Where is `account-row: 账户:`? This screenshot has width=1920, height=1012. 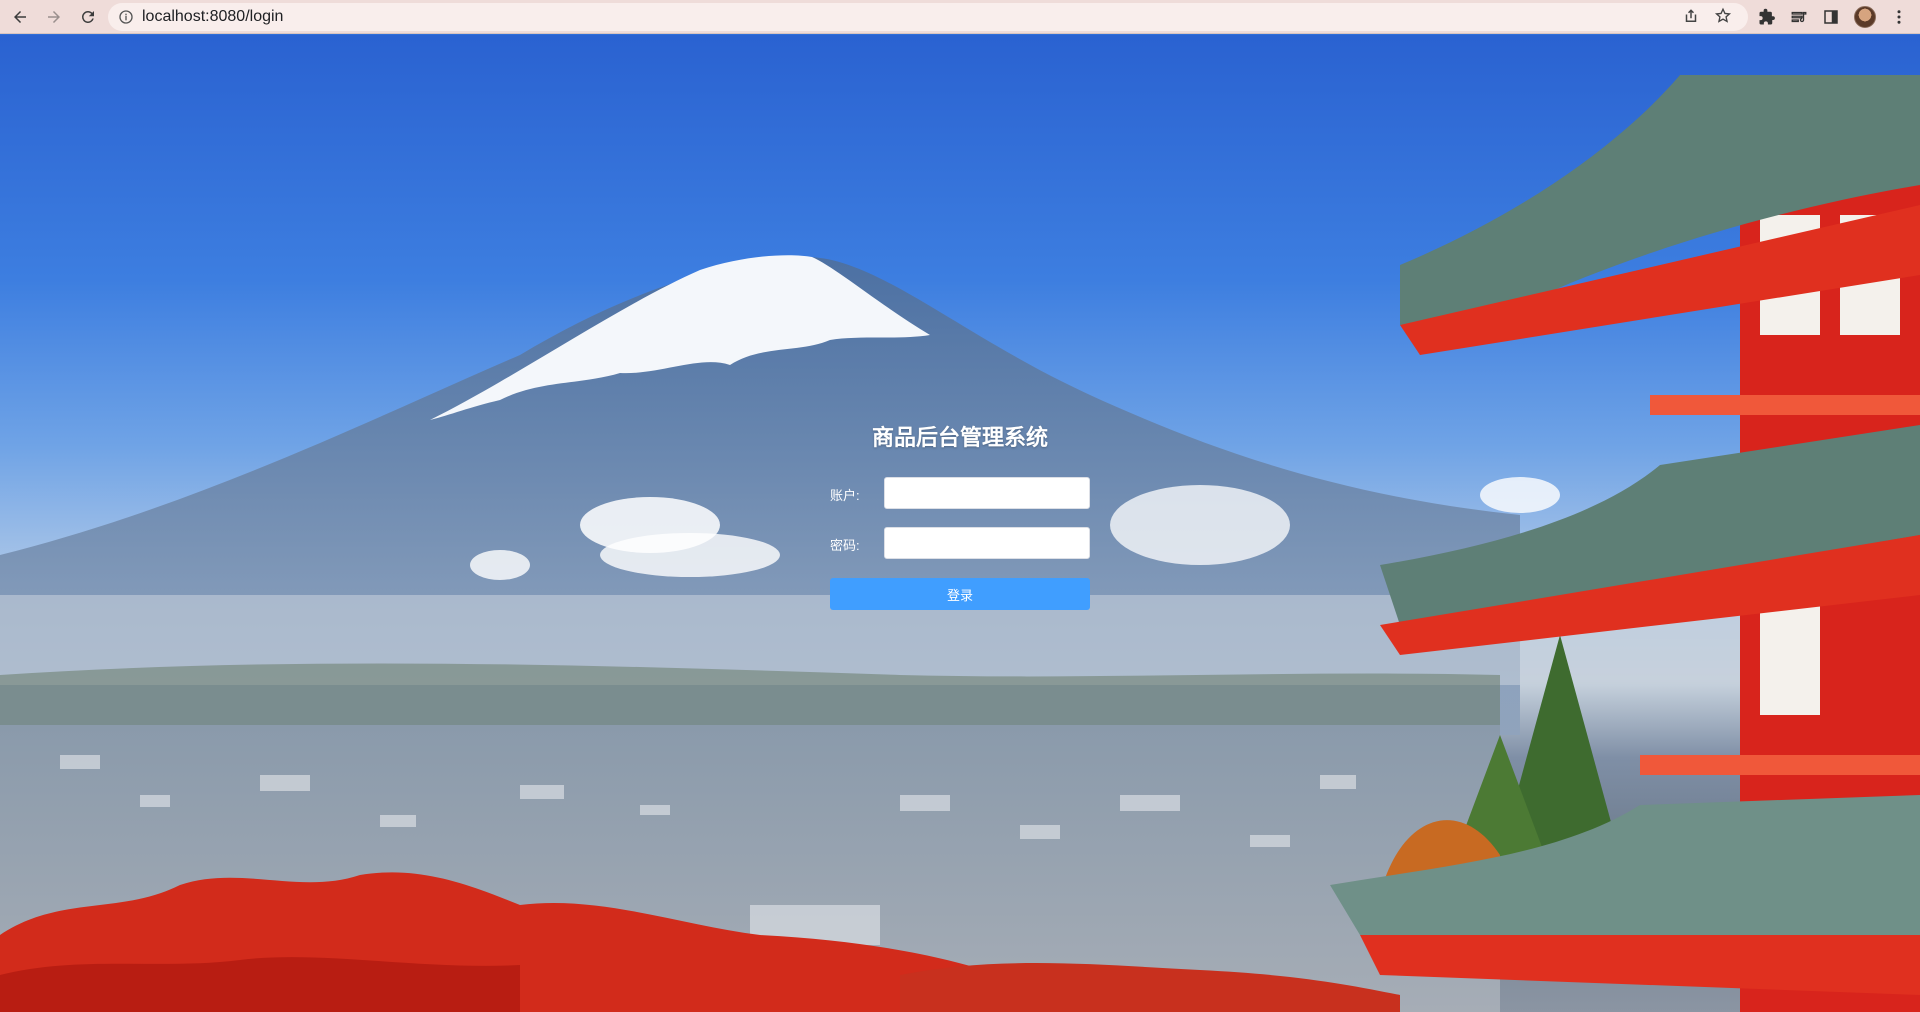 account-row: 账户: is located at coordinates (960, 493).